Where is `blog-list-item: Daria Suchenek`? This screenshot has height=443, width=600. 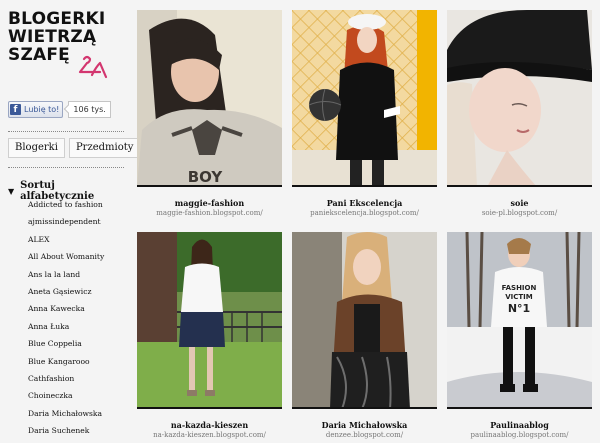 blog-list-item: Daria Suchenek is located at coordinates (66, 430).